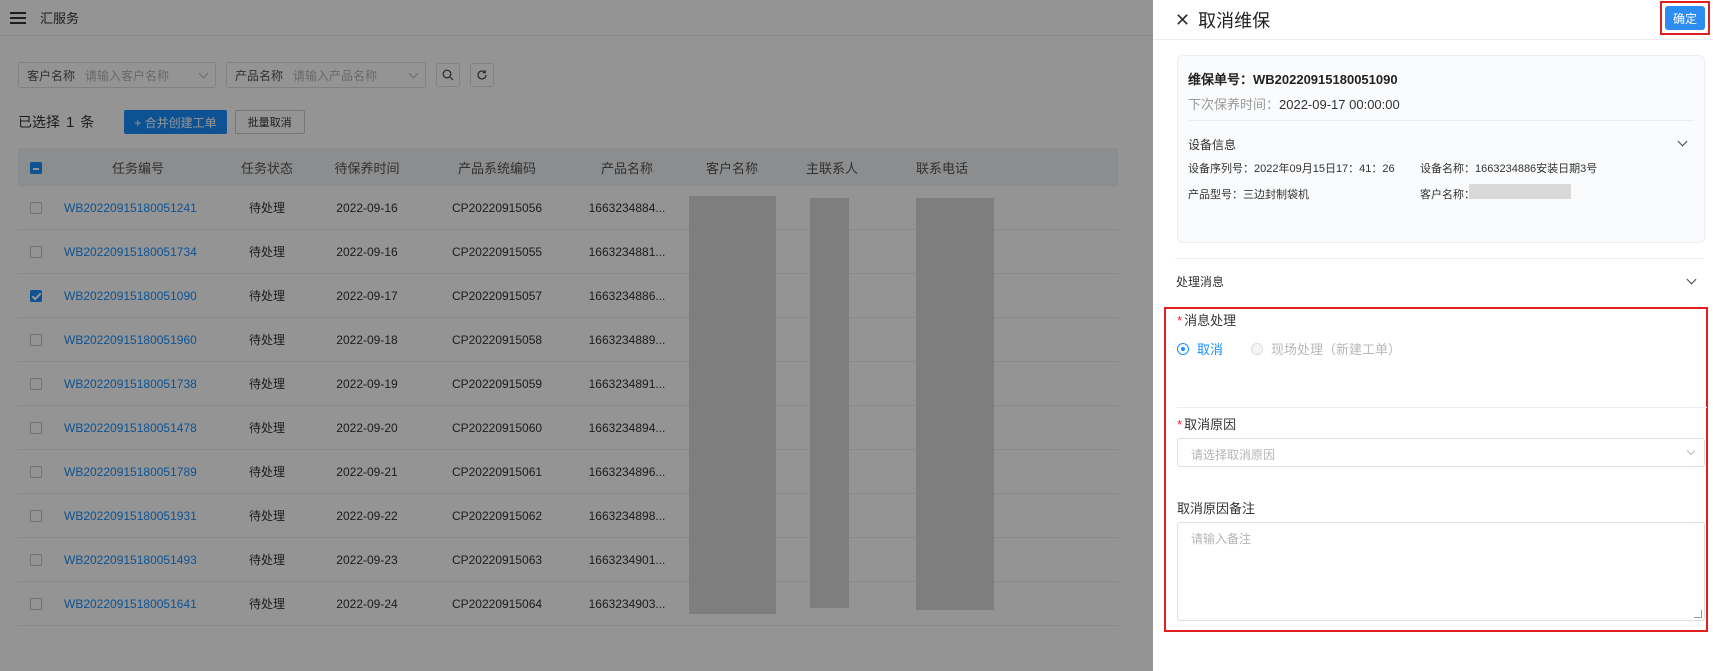 The height and width of the screenshot is (671, 1713). What do you see at coordinates (1520, 191) in the screenshot?
I see `redacted-customer-name` at bounding box center [1520, 191].